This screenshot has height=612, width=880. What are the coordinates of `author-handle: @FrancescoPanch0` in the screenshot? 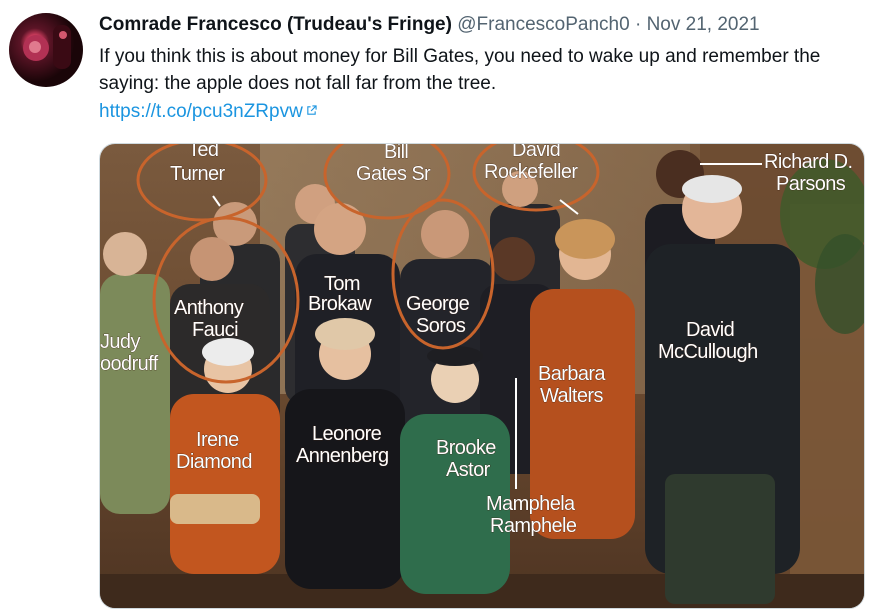 It's located at (543, 24).